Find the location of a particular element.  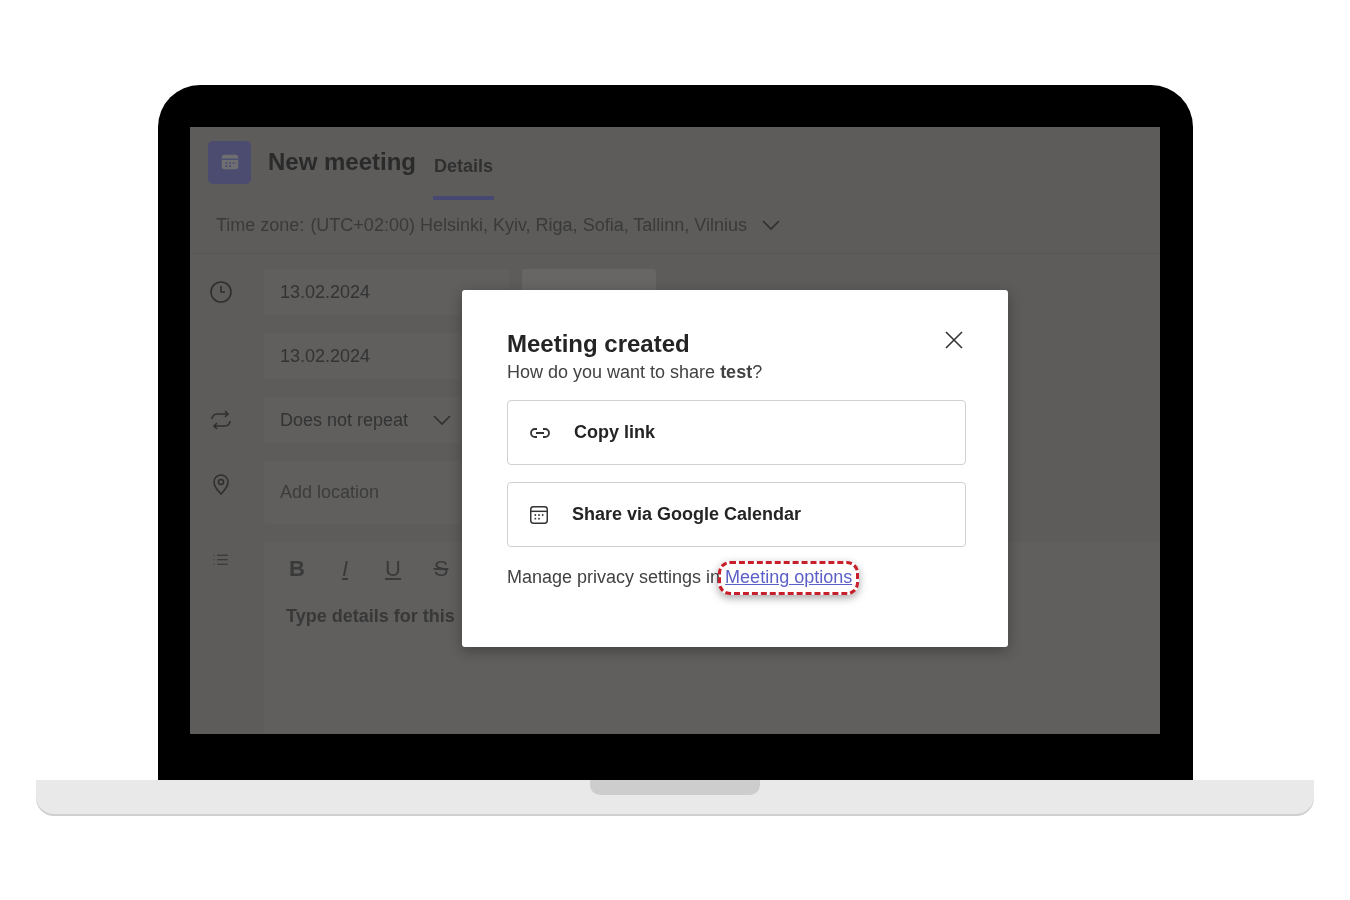

dialog-subtitle: How do you want to share test? is located at coordinates (635, 372).